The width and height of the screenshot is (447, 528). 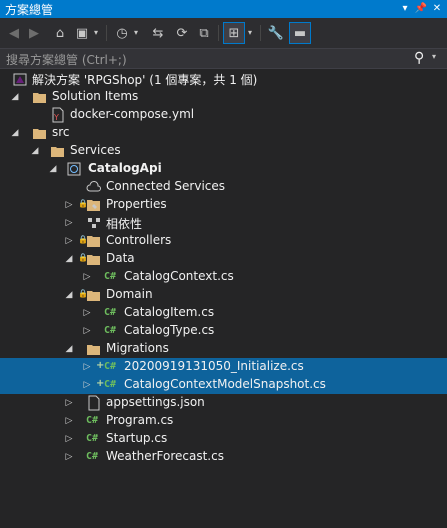 I want to click on tree-item-weather-forecast: ▷ C# WeatherForecast.cs, so click(x=223, y=457).